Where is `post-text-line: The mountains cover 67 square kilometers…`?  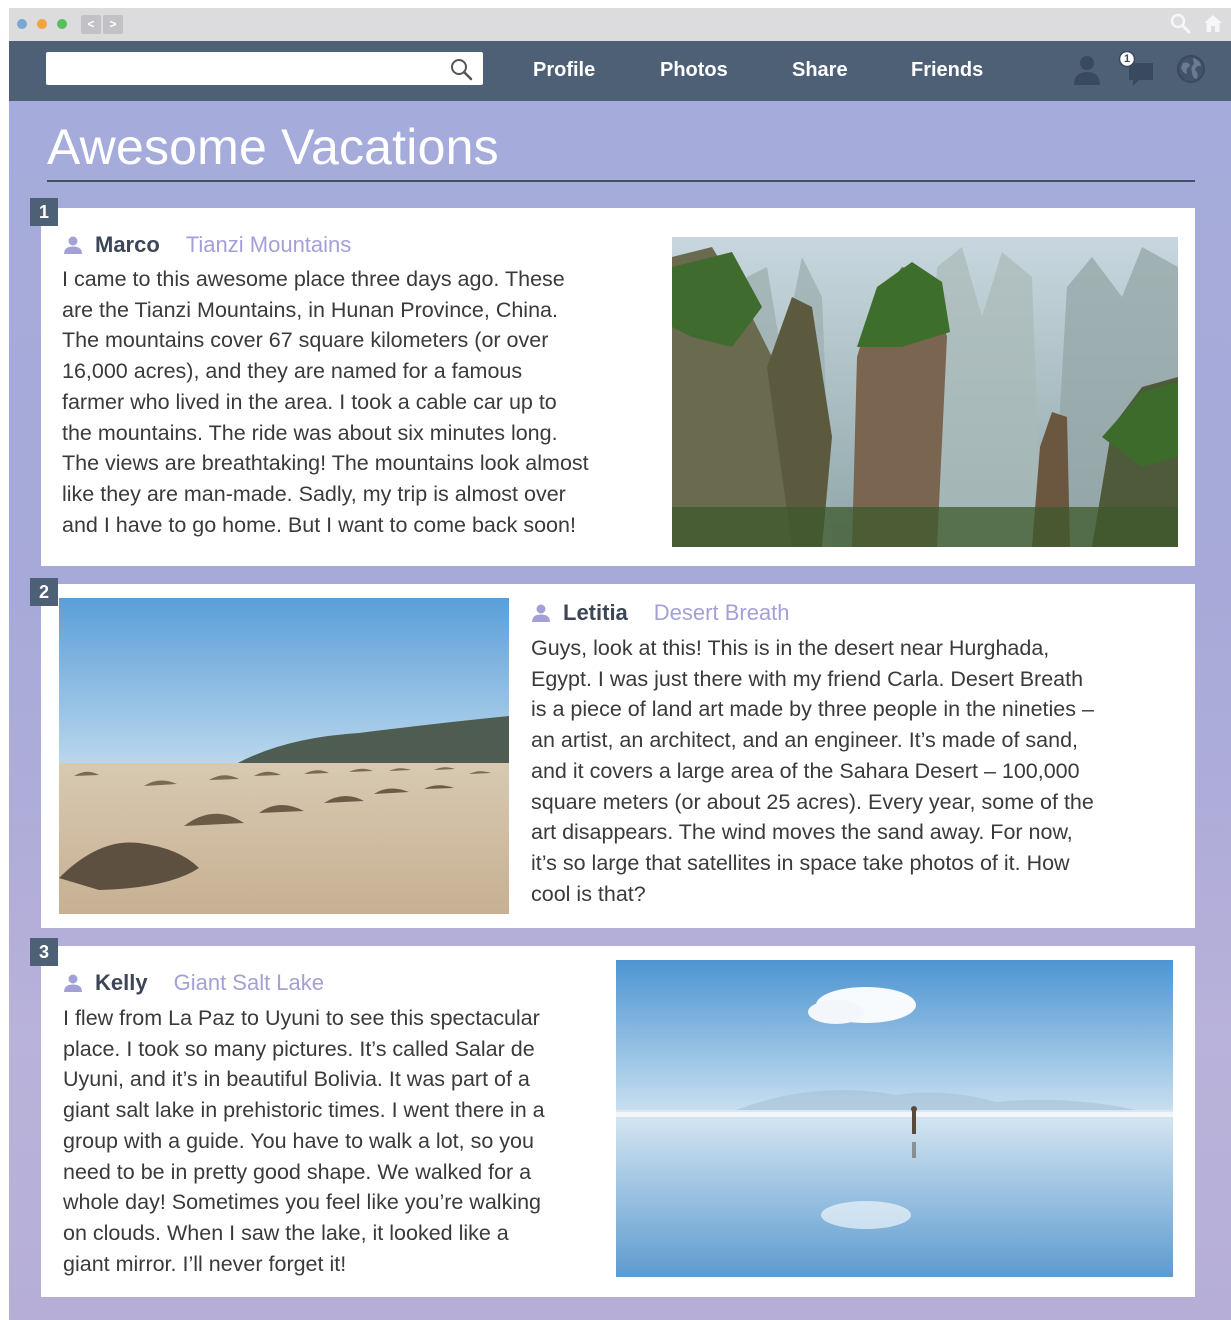
post-text-line: The mountains cover 67 square kilometers… is located at coordinates (305, 340).